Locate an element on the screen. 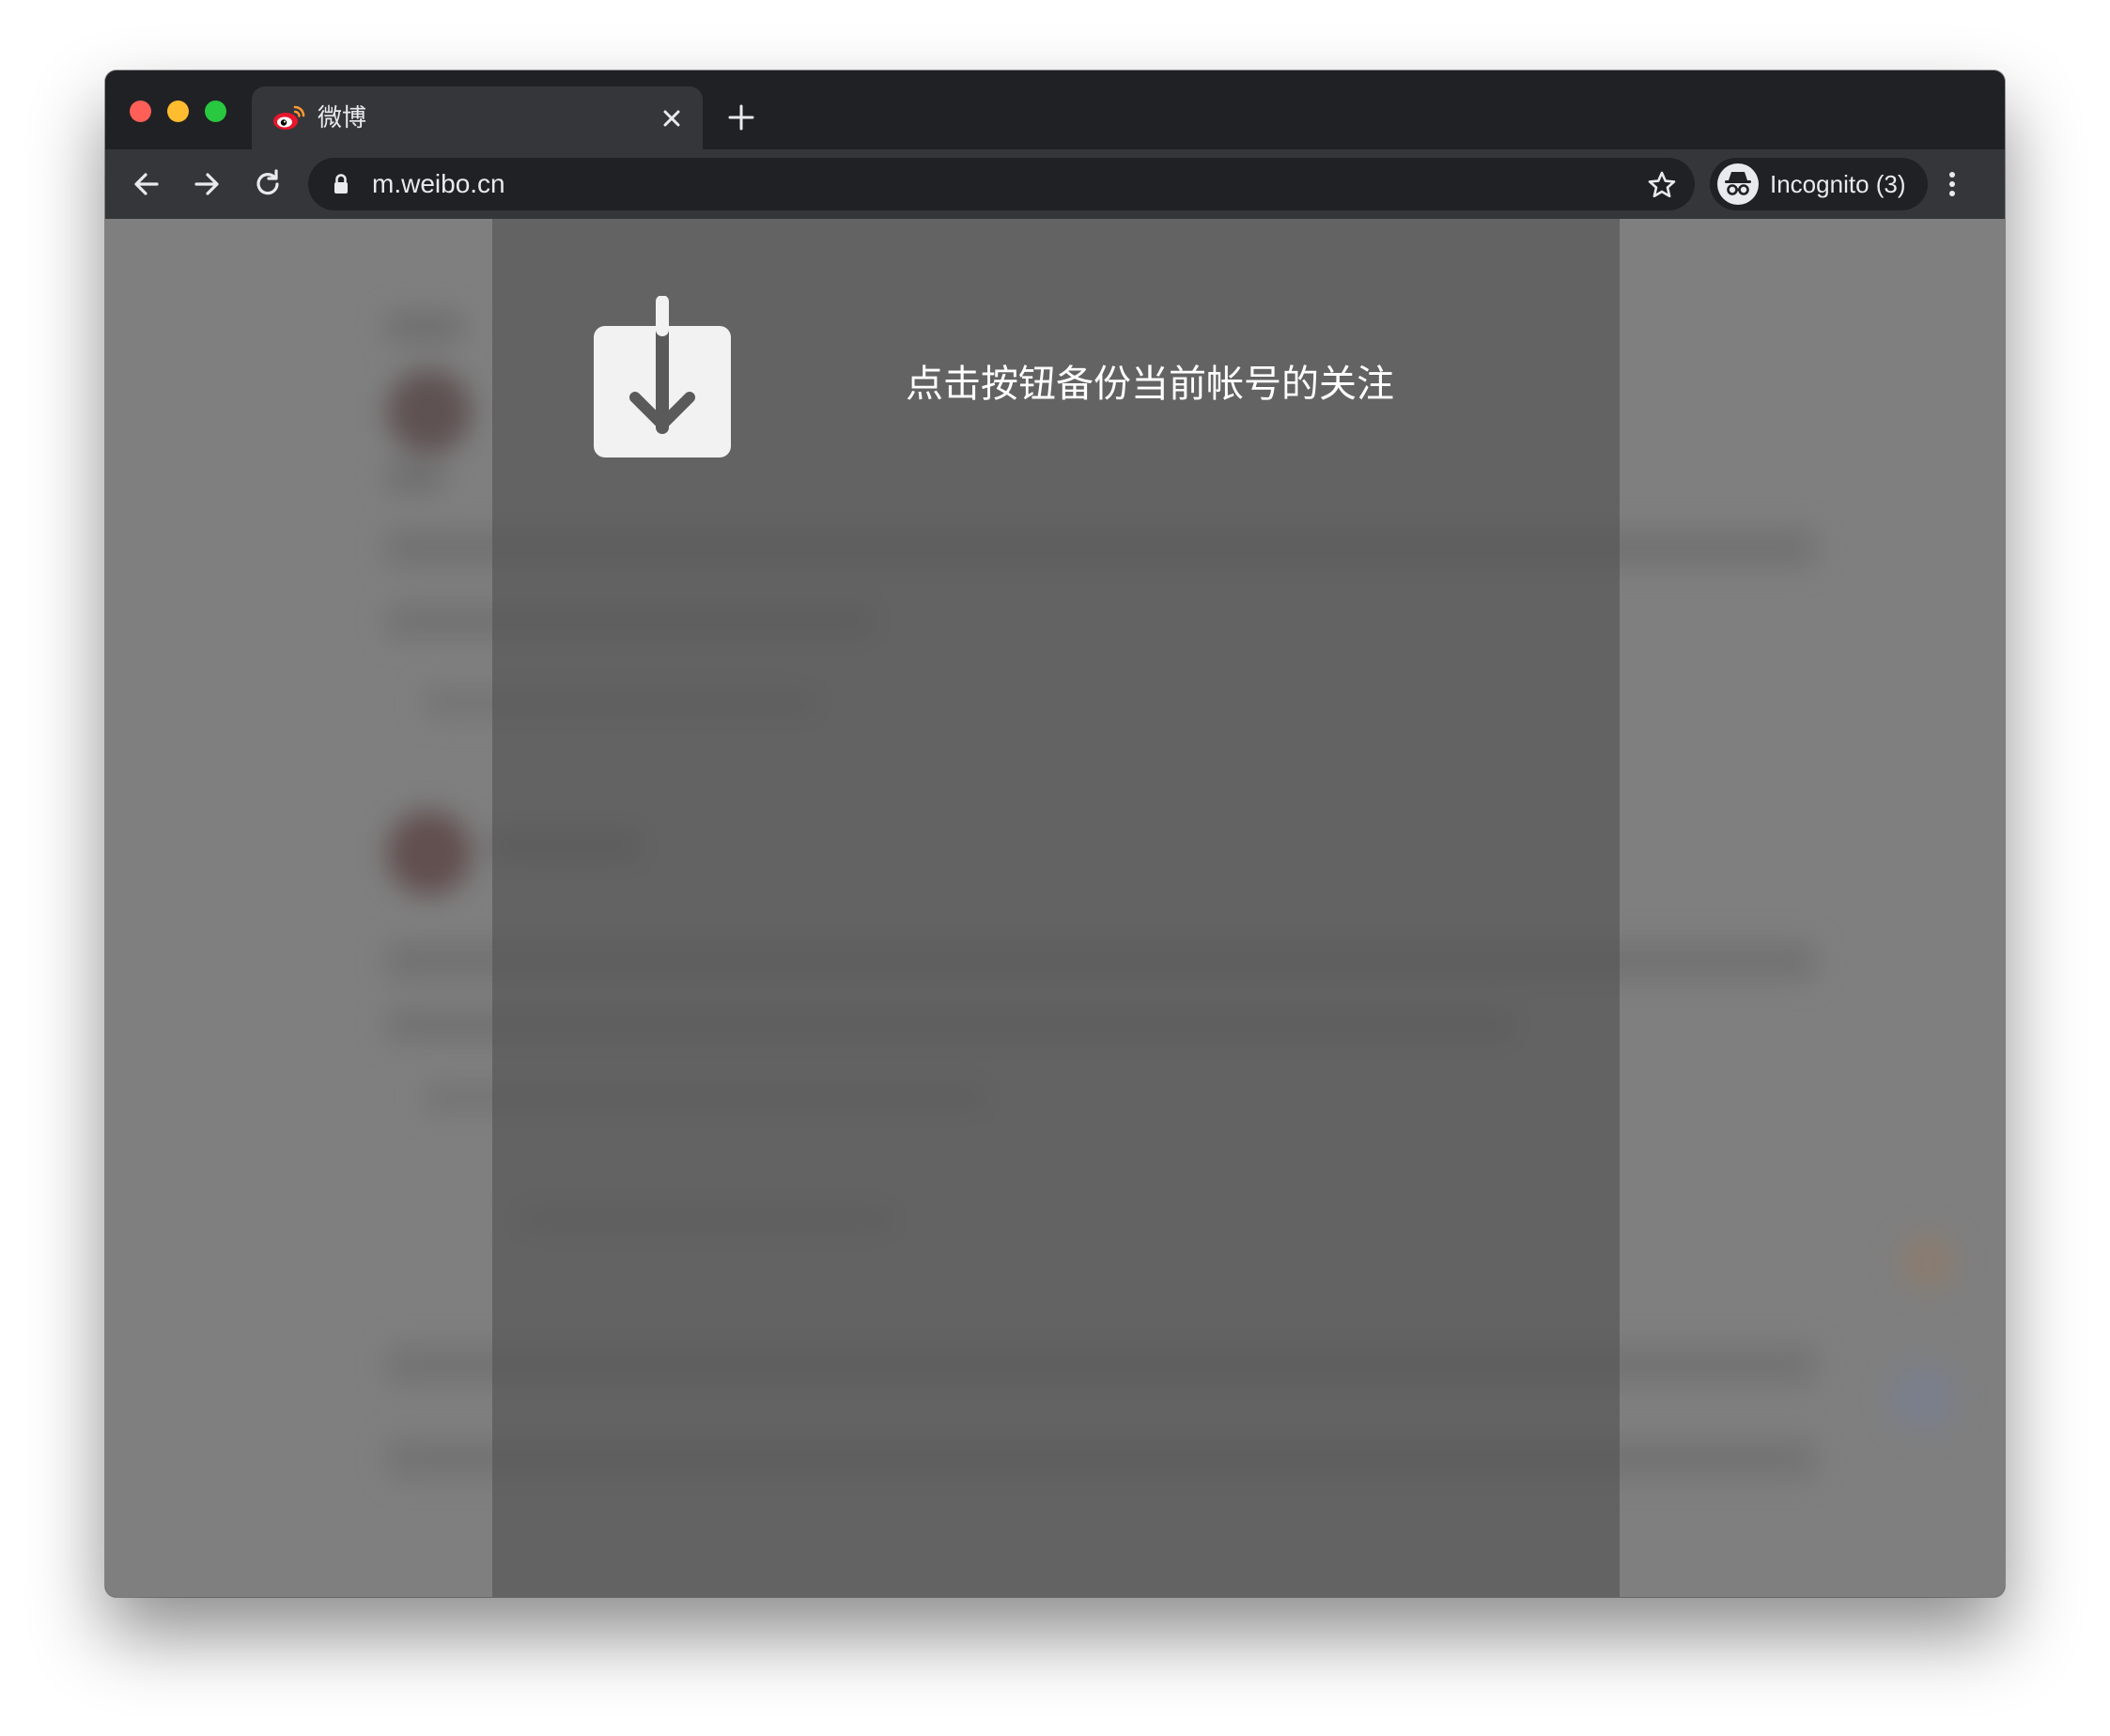 This screenshot has height=1736, width=2110. url-text: m.weibo.cn is located at coordinates (439, 184).